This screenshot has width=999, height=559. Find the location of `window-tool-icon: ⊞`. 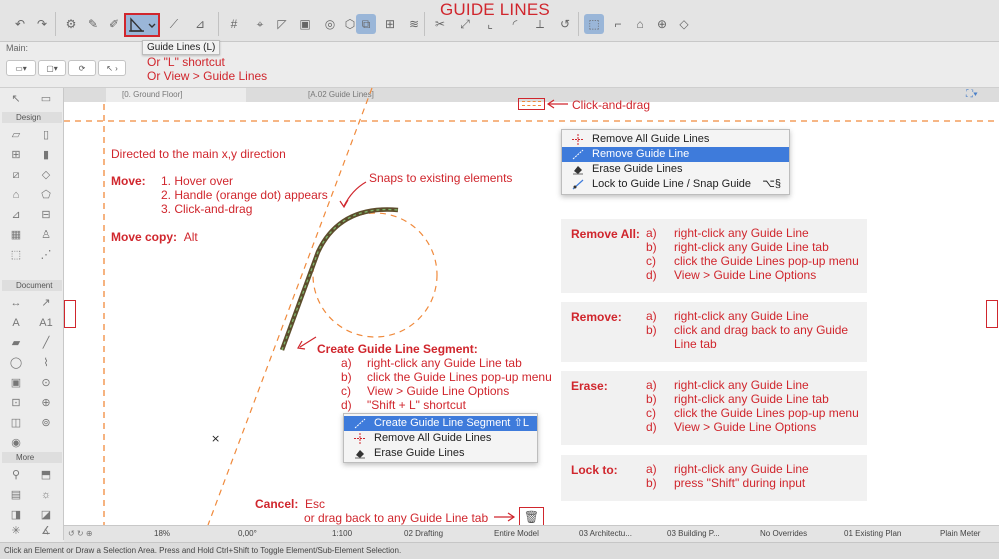

window-tool-icon: ⊞ is located at coordinates (16, 155).